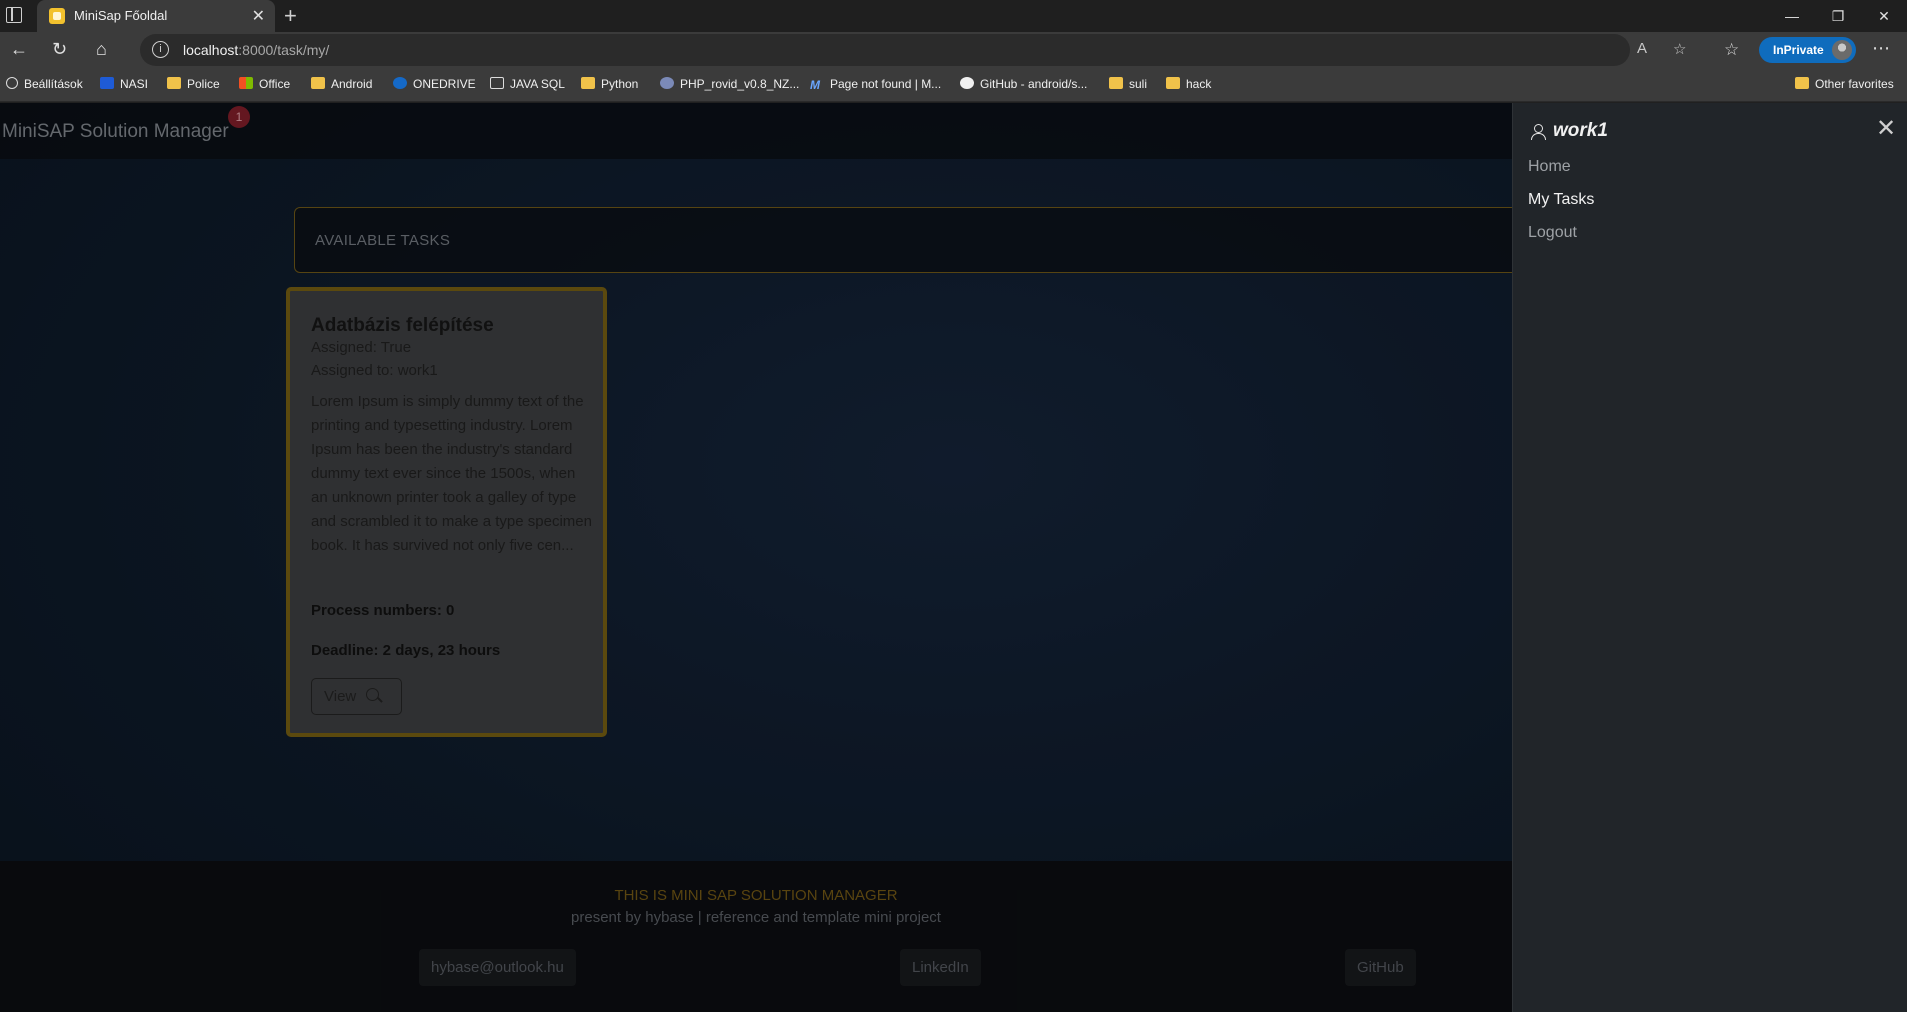  Describe the element at coordinates (264, 84) in the screenshot. I see `bookmark-item: Office` at that location.